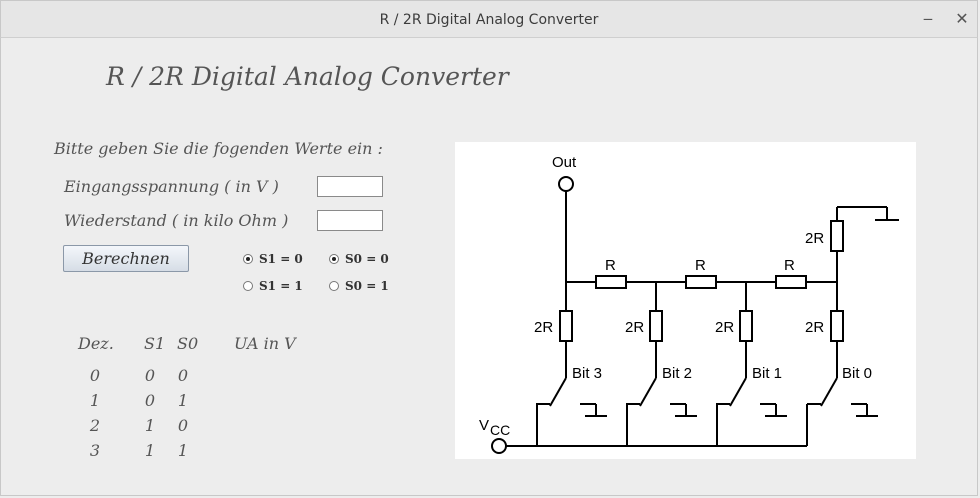  What do you see at coordinates (566, 184) in the screenshot?
I see `out-terminal-icon` at bounding box center [566, 184].